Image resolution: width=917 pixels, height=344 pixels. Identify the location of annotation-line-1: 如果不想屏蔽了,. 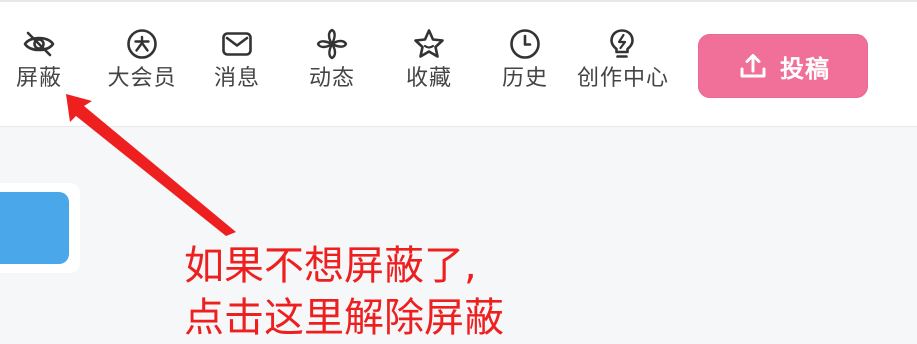
(330, 266).